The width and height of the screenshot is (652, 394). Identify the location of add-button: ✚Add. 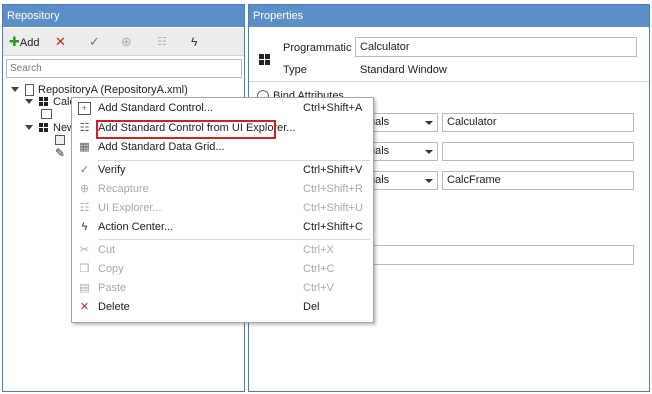
(24, 42).